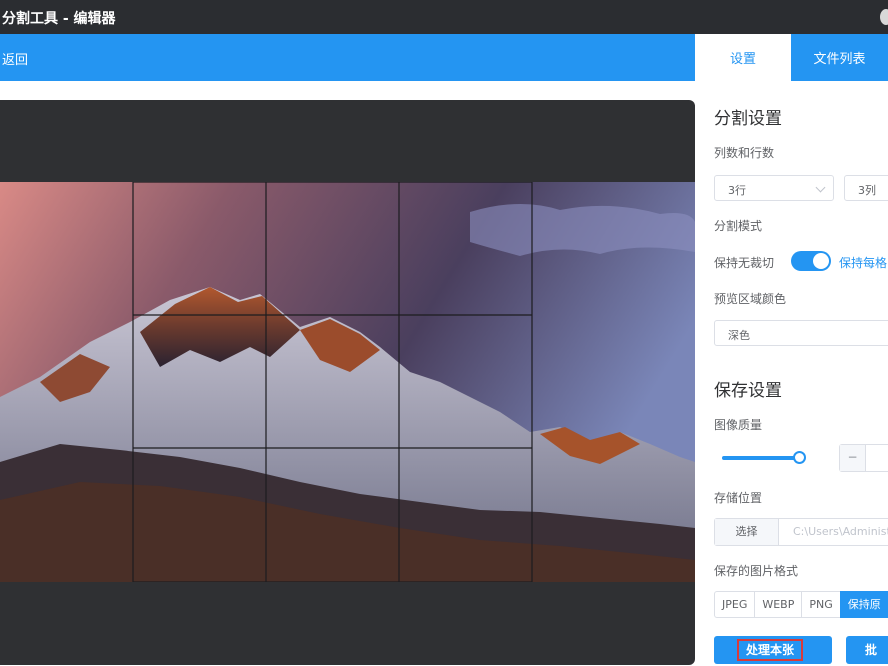  I want to click on cols-value: 3列, so click(867, 190).